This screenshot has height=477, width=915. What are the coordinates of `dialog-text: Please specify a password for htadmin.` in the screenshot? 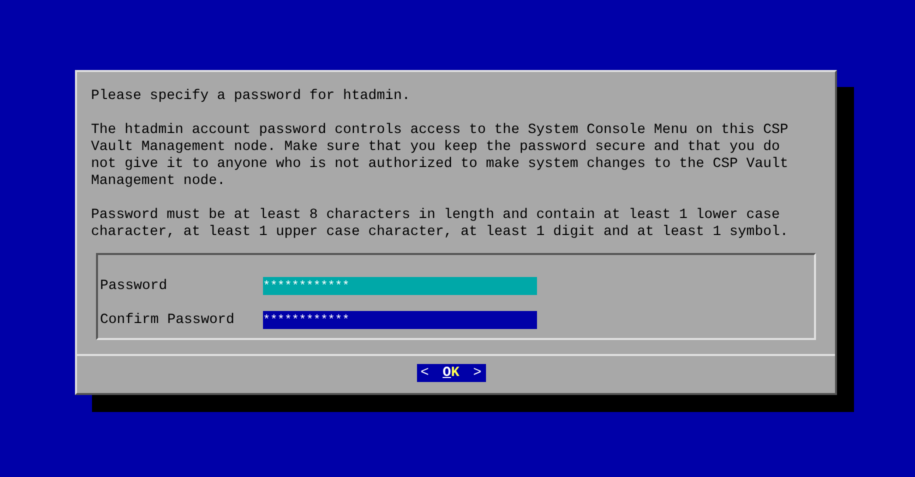 It's located at (251, 96).